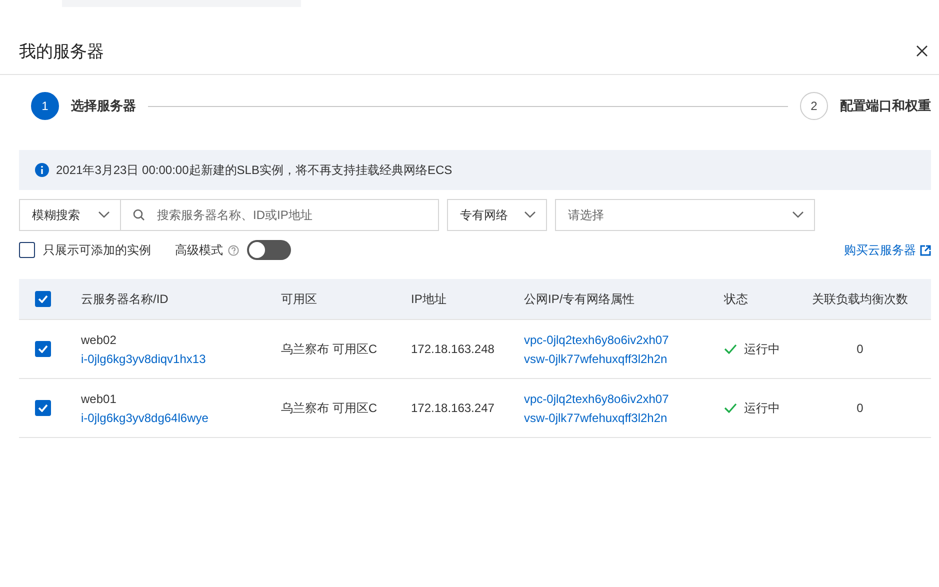 This screenshot has height=587, width=939. What do you see at coordinates (97, 250) in the screenshot?
I see `checkbox-label: 只展示可添加的实例` at bounding box center [97, 250].